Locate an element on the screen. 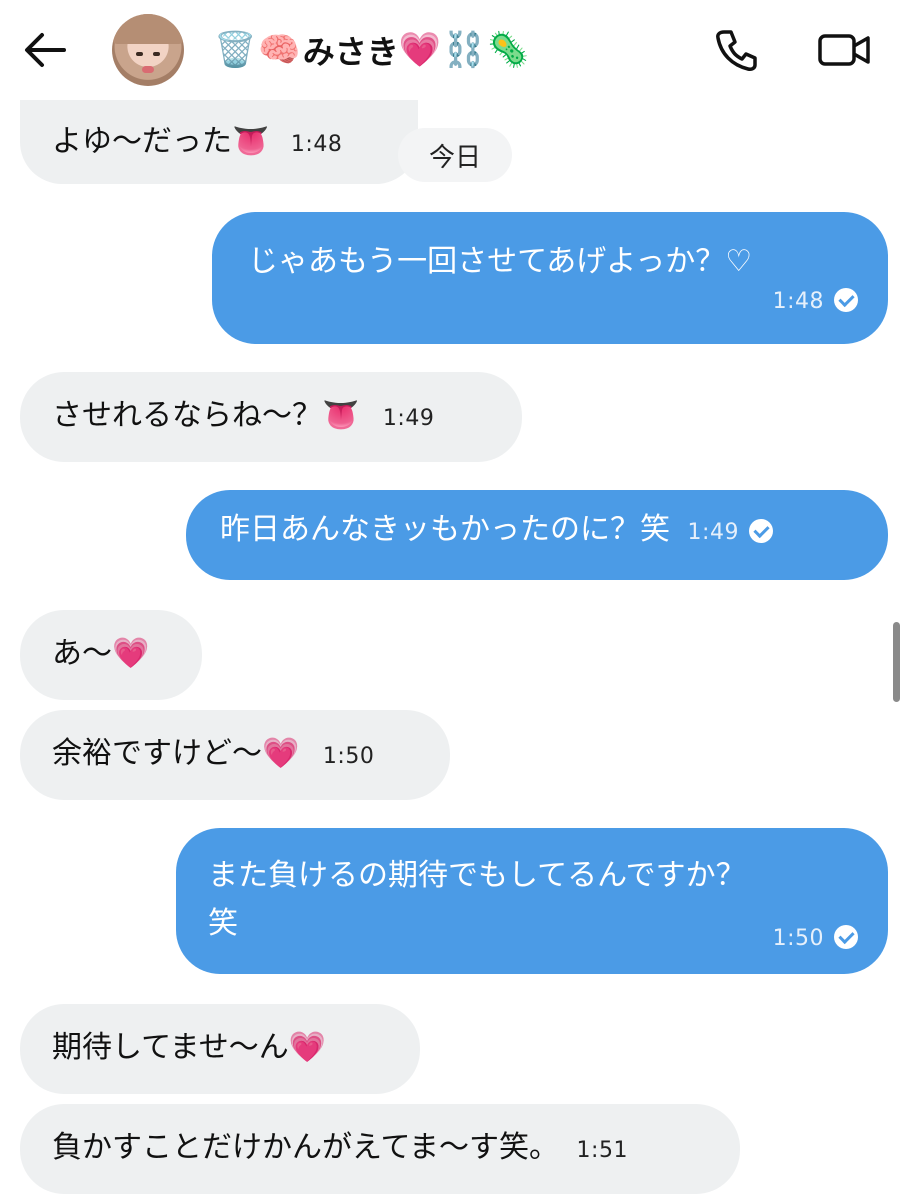 This screenshot has width=908, height=1200. message-outgoing: 昨日あんなきッもかったのに？笑 1:49 is located at coordinates (537, 535).